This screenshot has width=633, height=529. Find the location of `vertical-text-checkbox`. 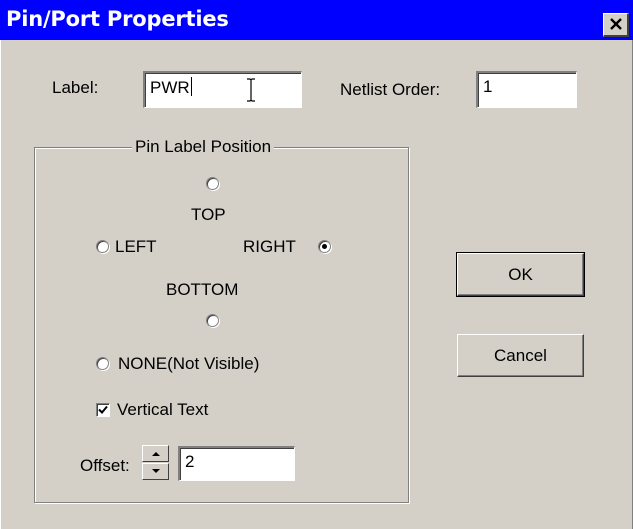

vertical-text-checkbox is located at coordinates (103, 410).